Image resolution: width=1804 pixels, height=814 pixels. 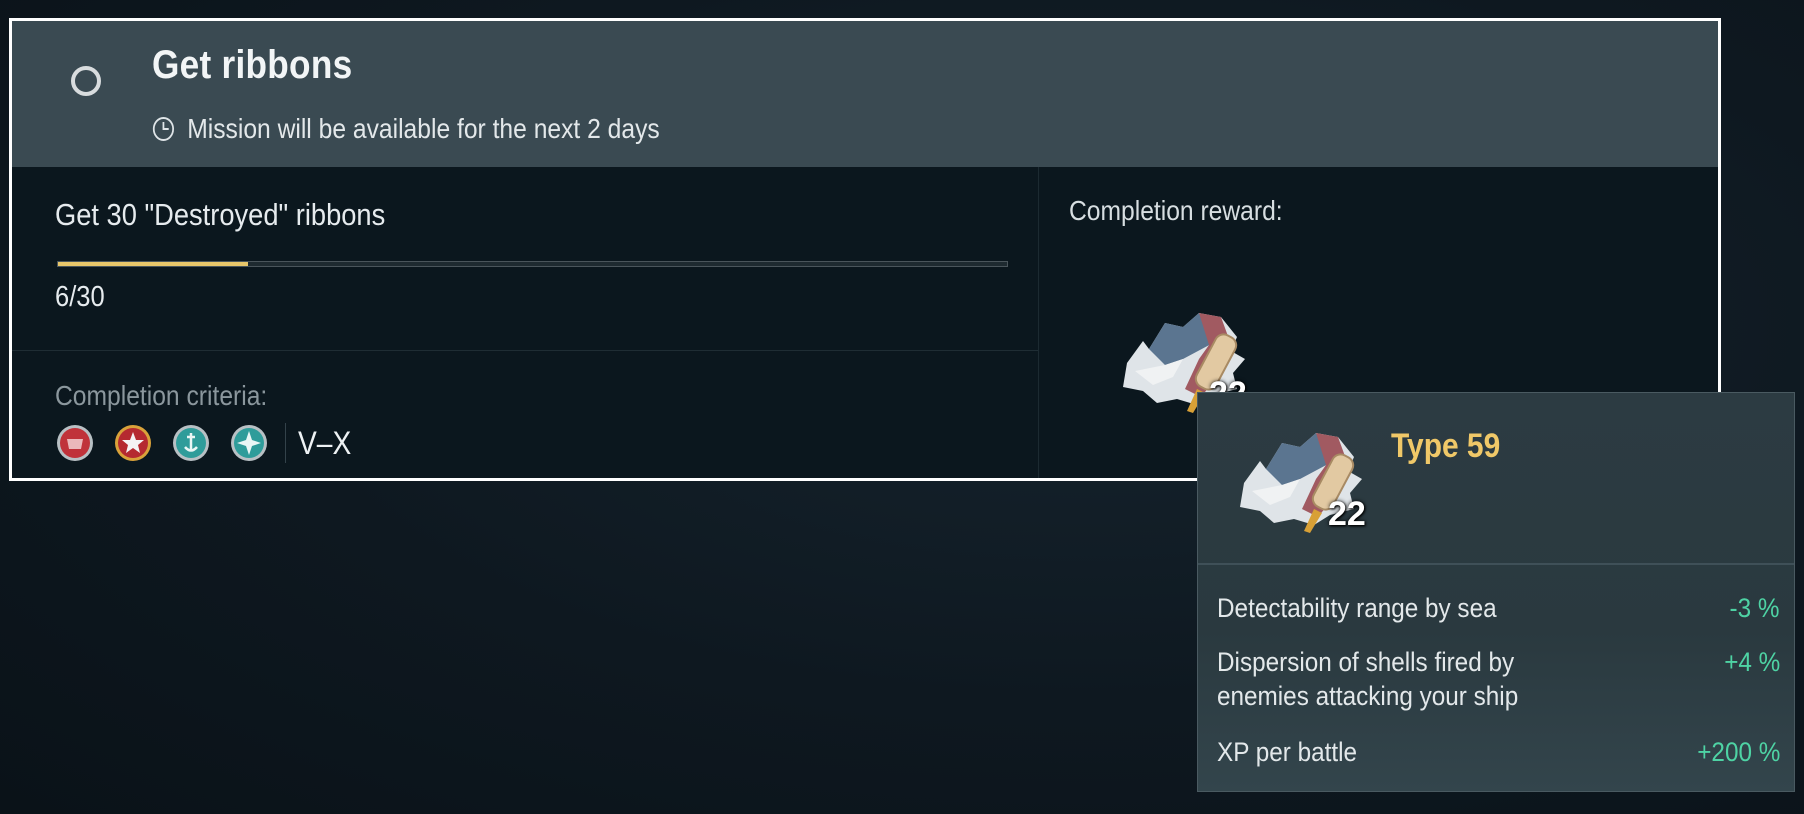 I want to click on criteria-row: V–X, so click(x=206, y=443).